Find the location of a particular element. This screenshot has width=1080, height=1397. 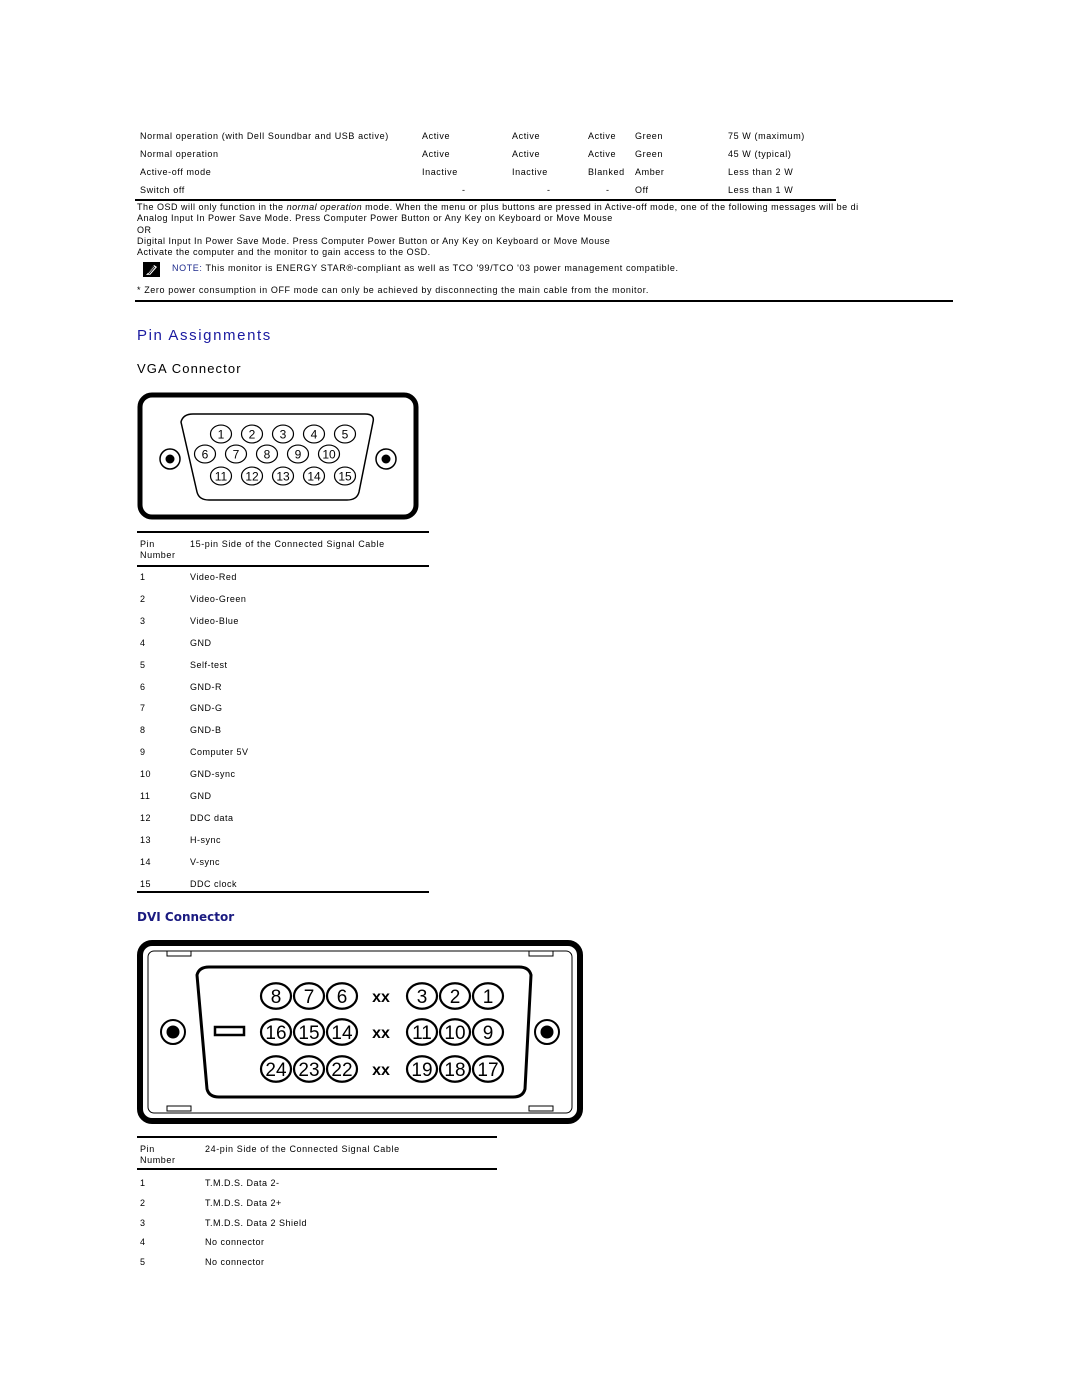

svg-text: 23 is located at coordinates (308, 1070).